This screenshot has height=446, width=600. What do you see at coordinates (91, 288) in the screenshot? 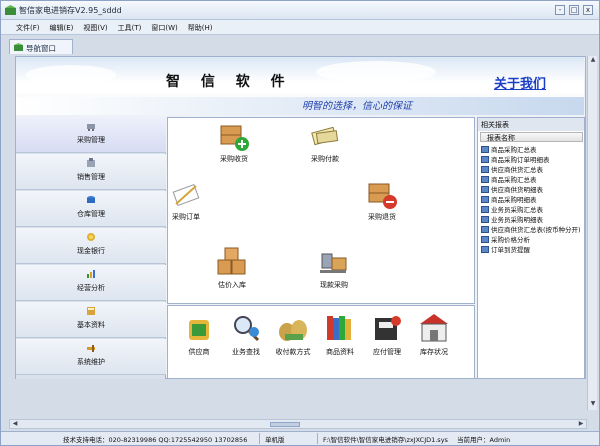
I see `nav-label: 经营分析` at bounding box center [91, 288].